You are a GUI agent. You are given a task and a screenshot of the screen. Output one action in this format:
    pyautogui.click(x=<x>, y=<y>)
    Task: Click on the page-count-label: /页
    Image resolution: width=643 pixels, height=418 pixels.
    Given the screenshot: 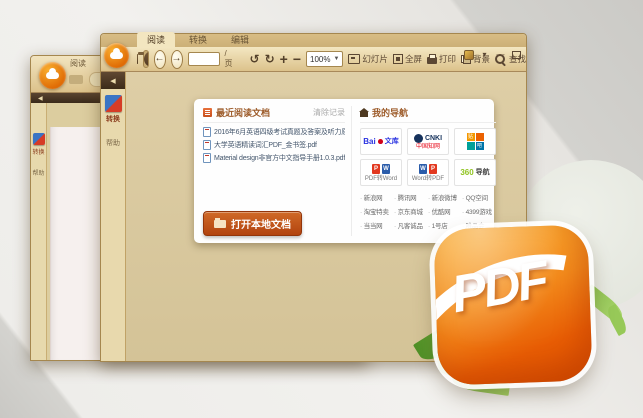 What is the action you would take?
    pyautogui.click(x=228, y=58)
    